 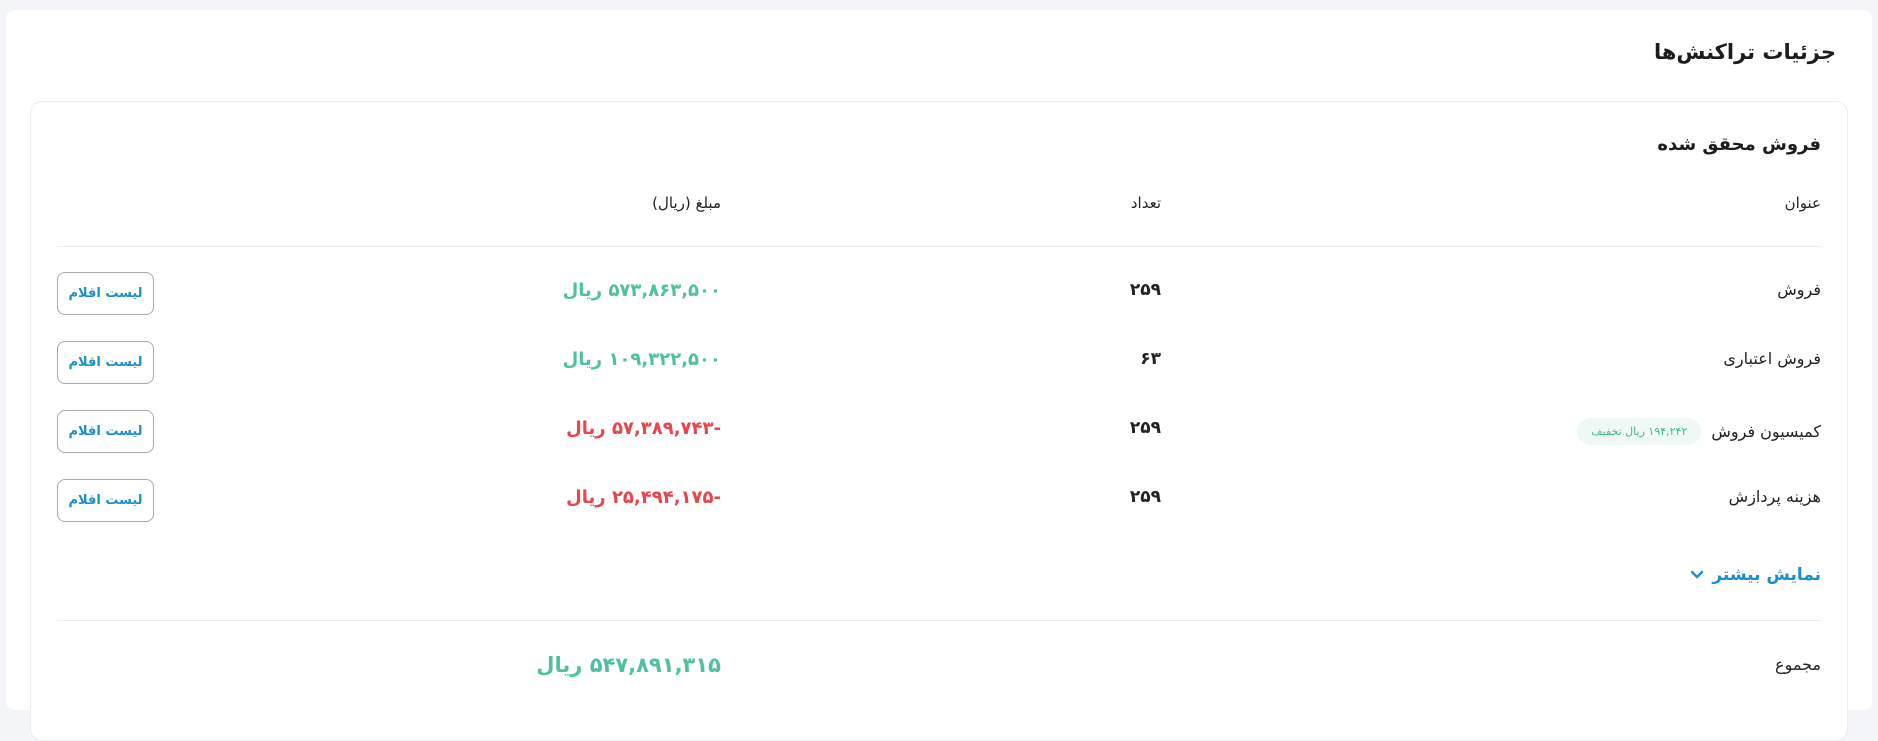 I want to click on row-amount: -۵۷,۳۸۹,۷۴۳ ریال, so click(x=643, y=428).